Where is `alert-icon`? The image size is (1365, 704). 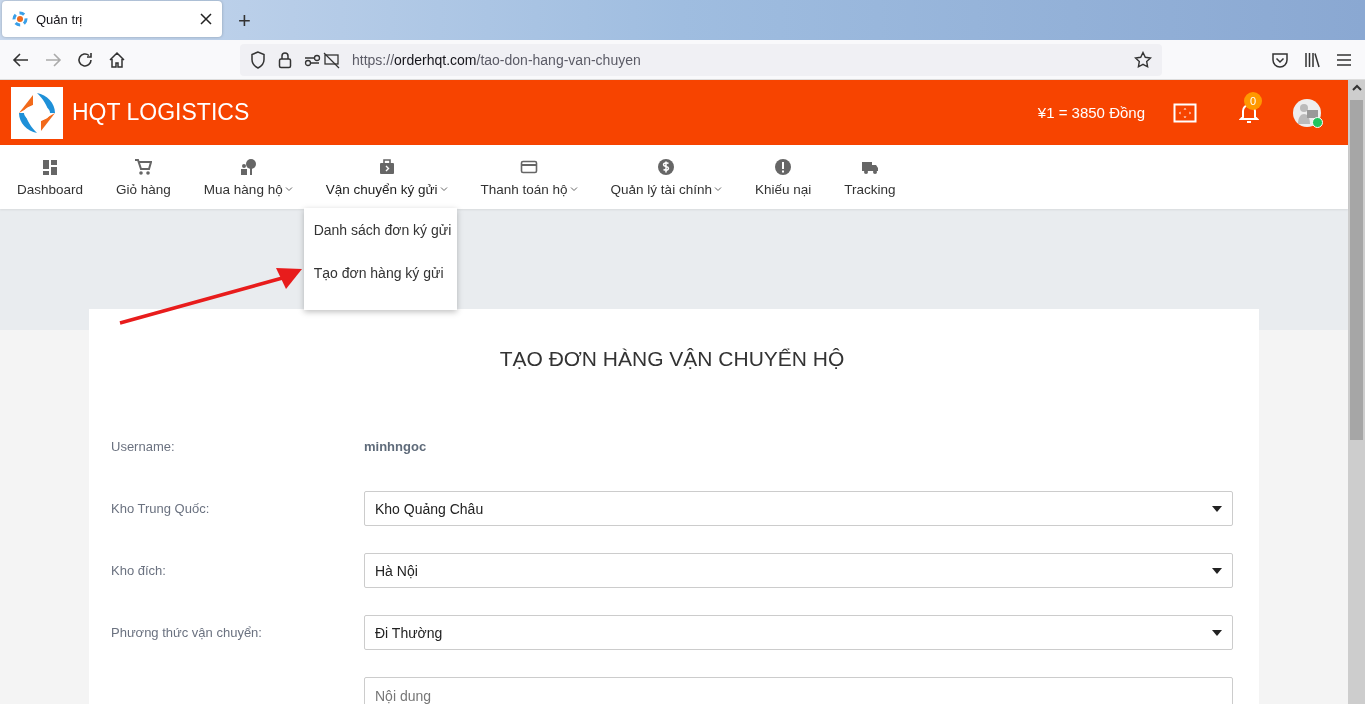
alert-icon is located at coordinates (783, 166).